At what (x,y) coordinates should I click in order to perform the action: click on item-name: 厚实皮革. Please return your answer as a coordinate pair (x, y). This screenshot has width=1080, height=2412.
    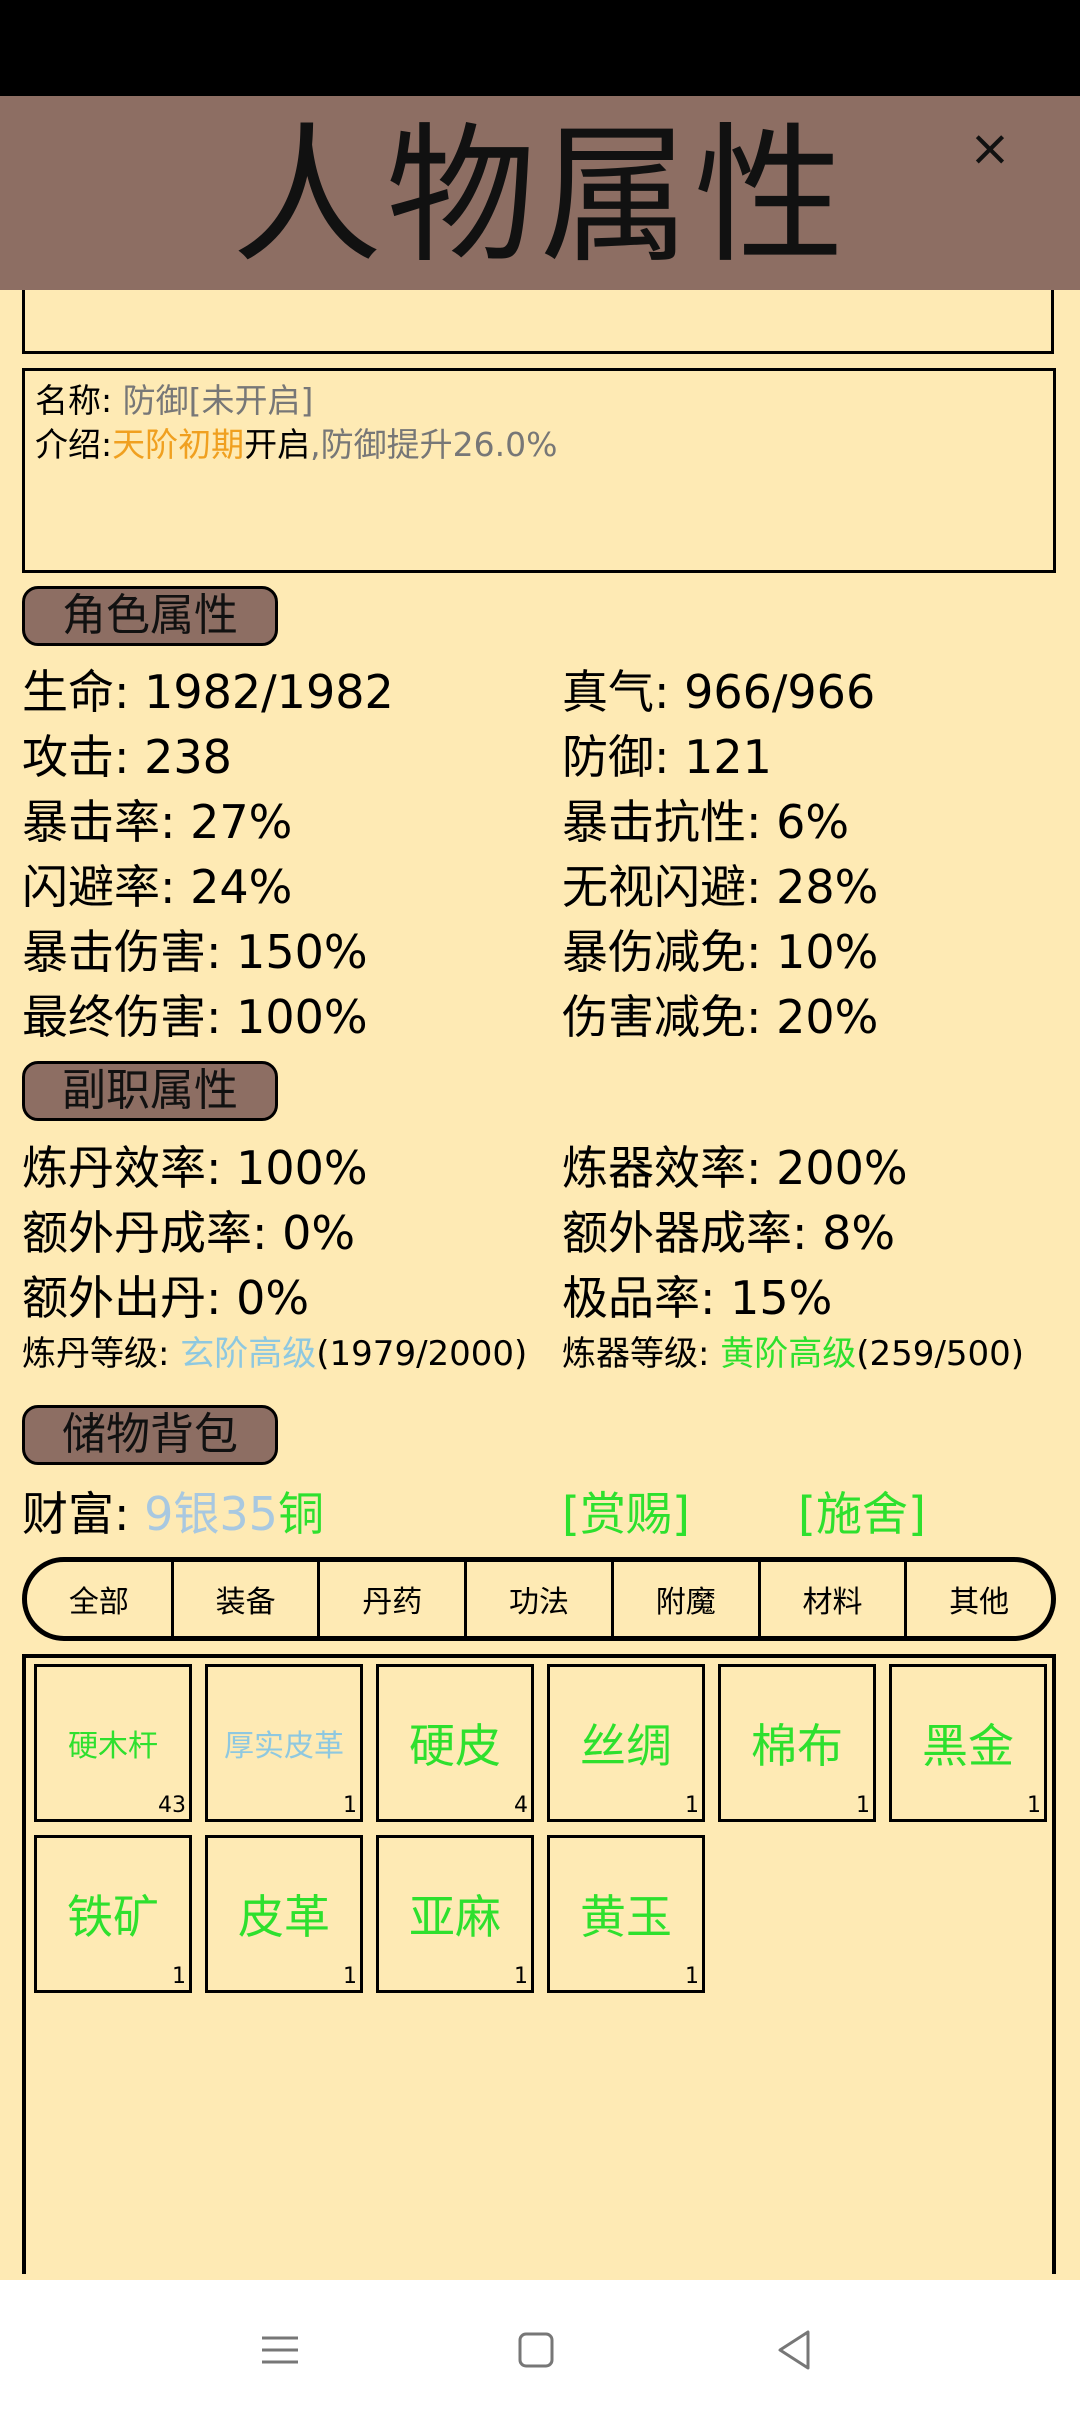
    Looking at the image, I should click on (284, 1746).